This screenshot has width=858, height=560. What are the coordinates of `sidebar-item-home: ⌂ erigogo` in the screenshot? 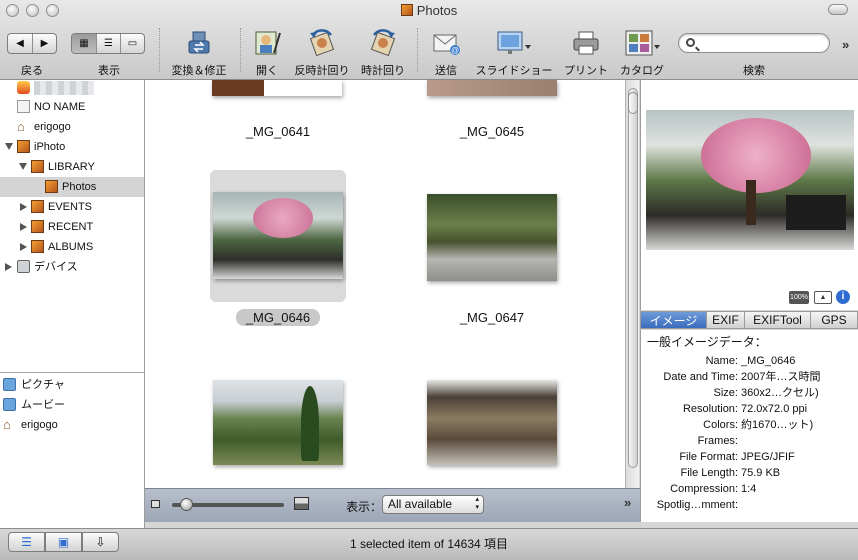 It's located at (72, 425).